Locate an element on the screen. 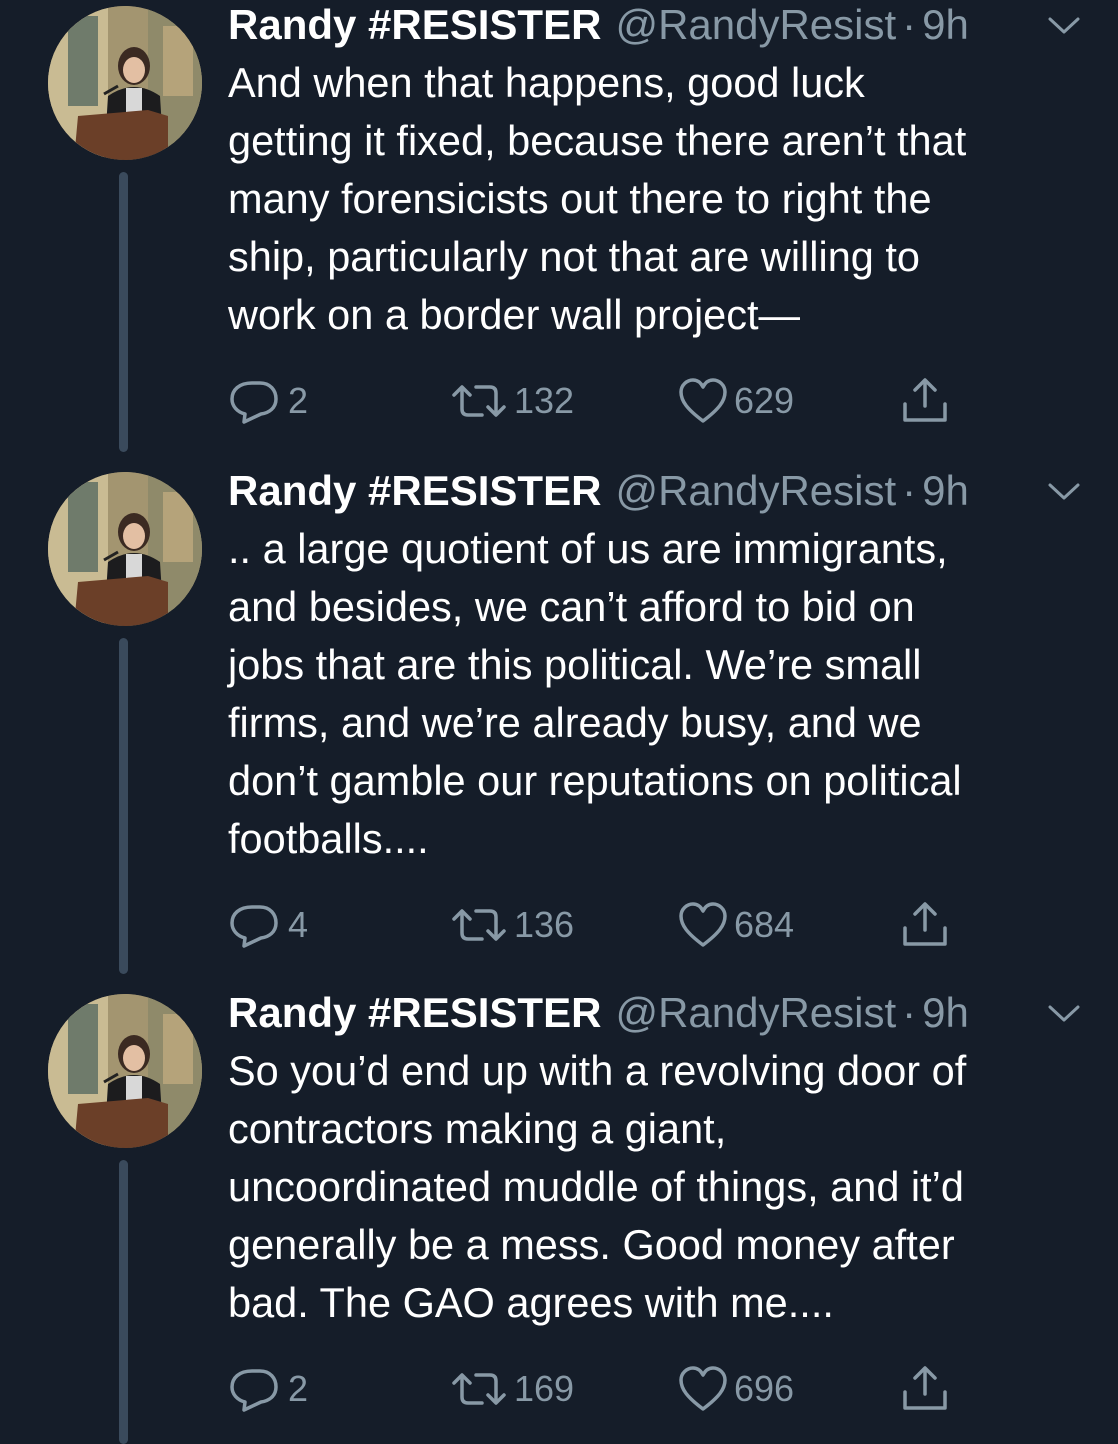  retweet-count: 169 is located at coordinates (544, 1388).